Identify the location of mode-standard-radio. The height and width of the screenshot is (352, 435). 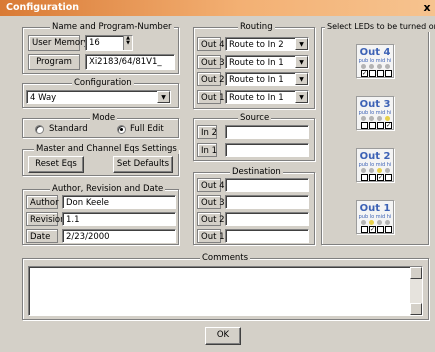
(39, 129).